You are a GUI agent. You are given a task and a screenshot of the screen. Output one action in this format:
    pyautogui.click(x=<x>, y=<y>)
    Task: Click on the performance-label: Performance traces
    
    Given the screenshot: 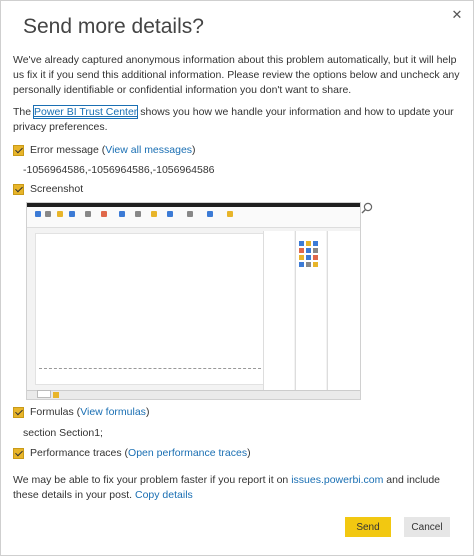 What is the action you would take?
    pyautogui.click(x=76, y=453)
    